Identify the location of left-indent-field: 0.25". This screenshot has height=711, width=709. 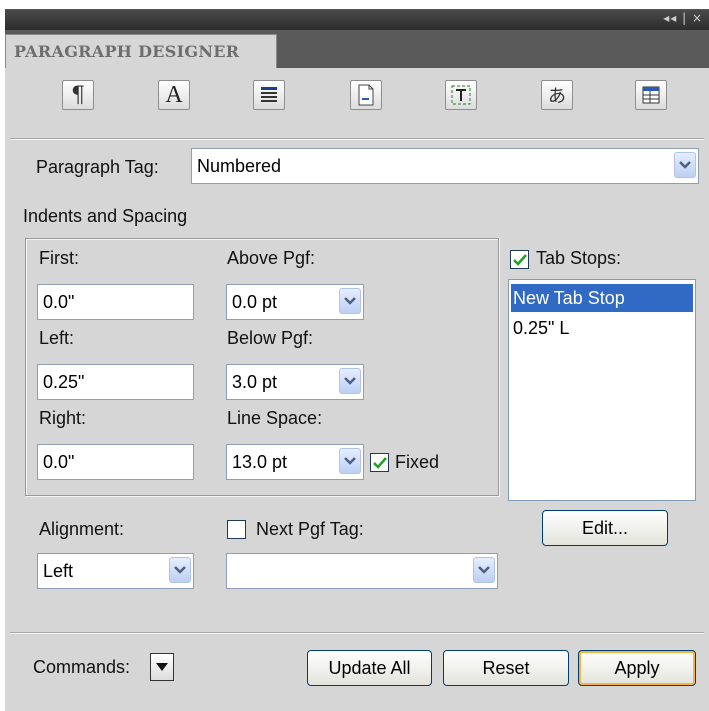
(115, 382).